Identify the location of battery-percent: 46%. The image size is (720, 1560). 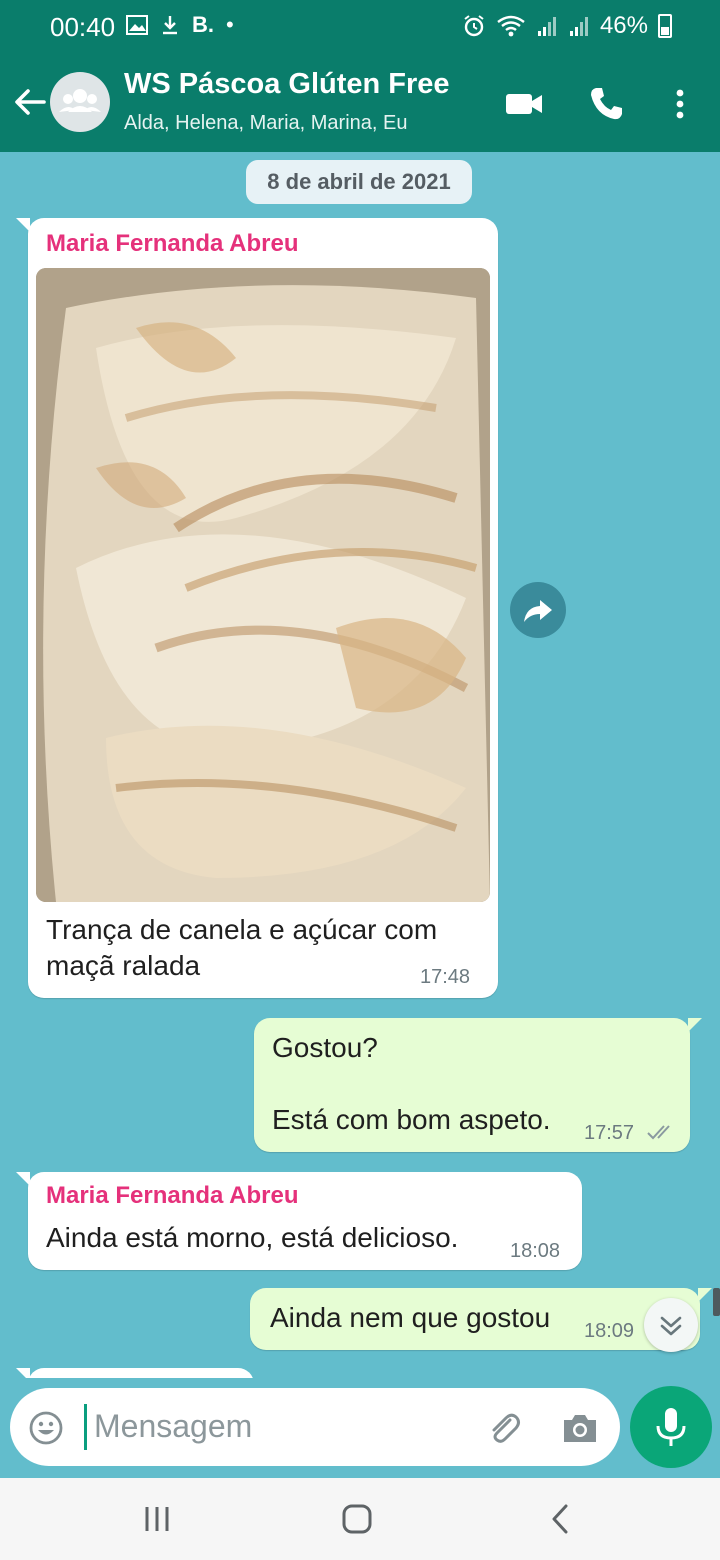
(623, 25).